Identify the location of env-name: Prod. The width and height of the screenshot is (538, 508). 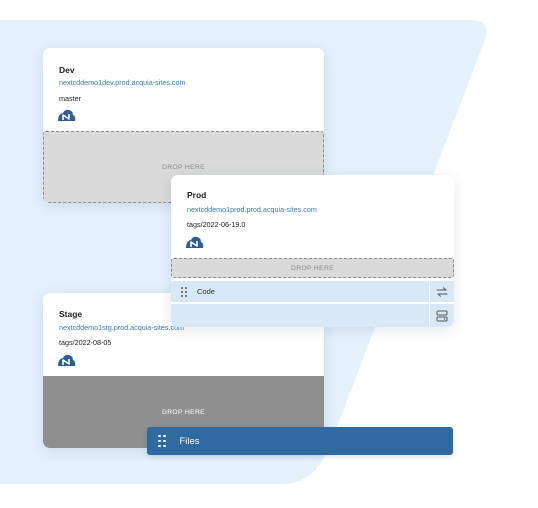
(197, 195).